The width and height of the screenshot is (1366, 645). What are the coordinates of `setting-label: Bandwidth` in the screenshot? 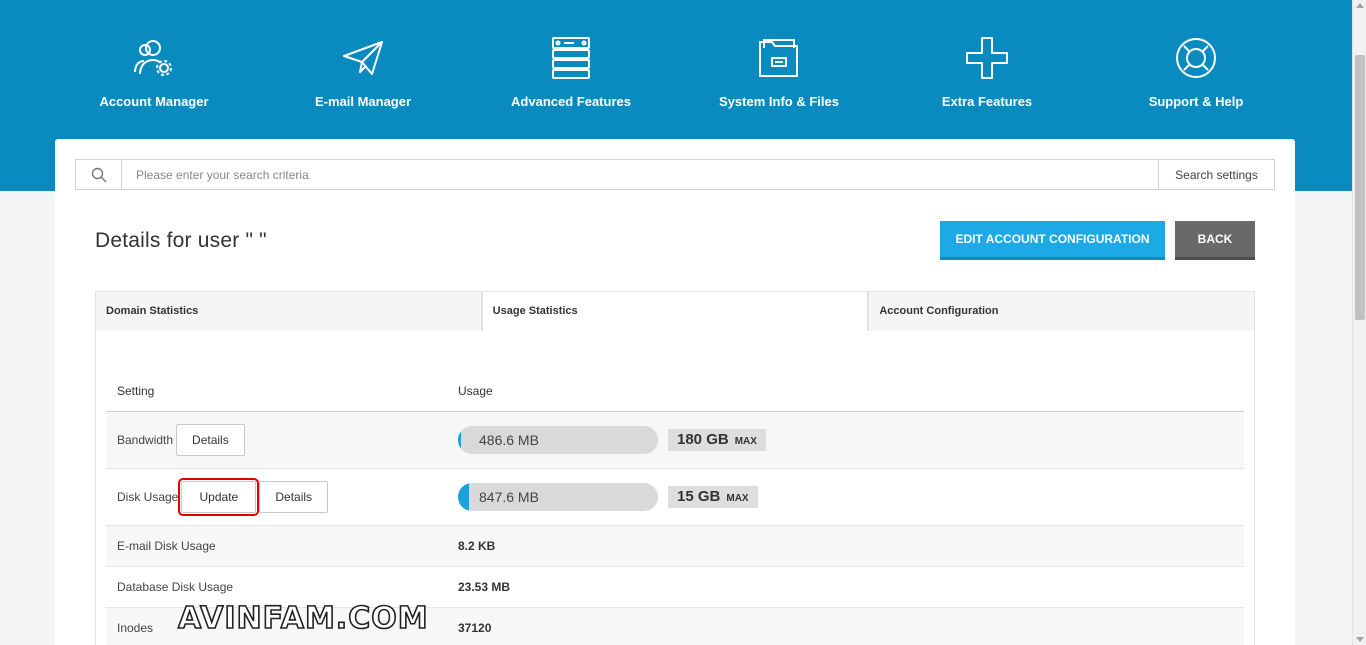 It's located at (145, 439).